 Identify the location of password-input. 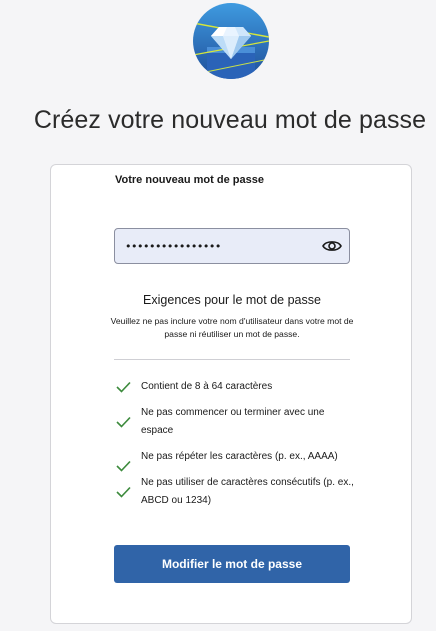
(210, 246).